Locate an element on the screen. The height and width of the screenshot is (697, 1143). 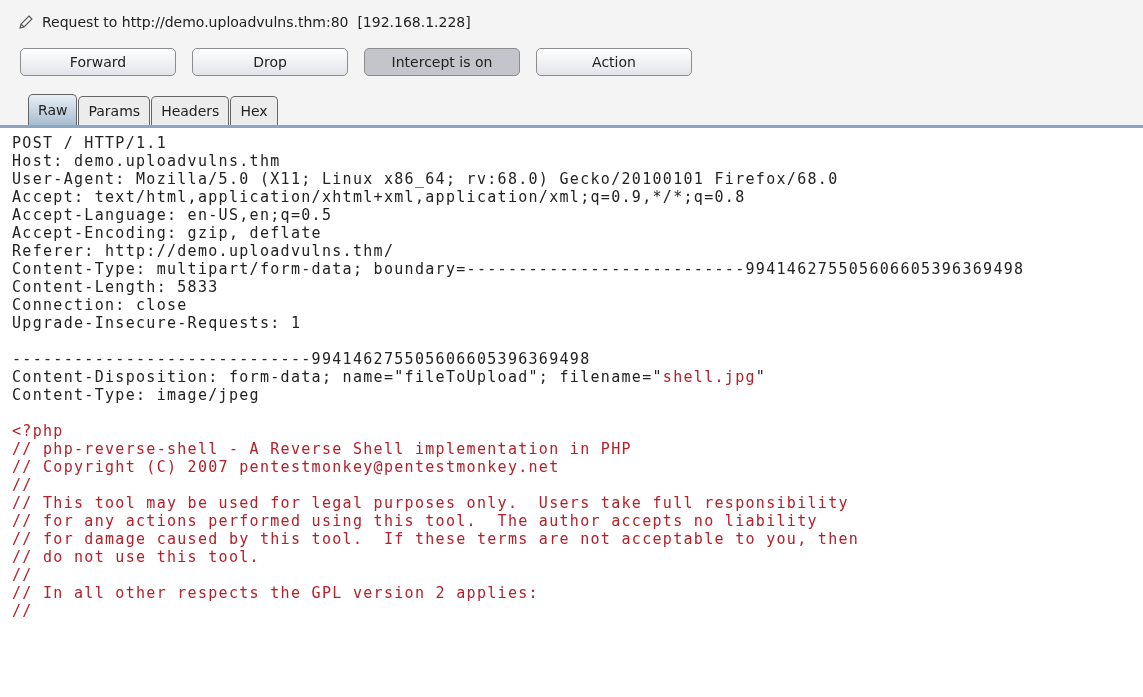
code-line: Content-Type: multipart/form-data; boundary=---------------------------994146275505606605396369498 is located at coordinates (519, 269).